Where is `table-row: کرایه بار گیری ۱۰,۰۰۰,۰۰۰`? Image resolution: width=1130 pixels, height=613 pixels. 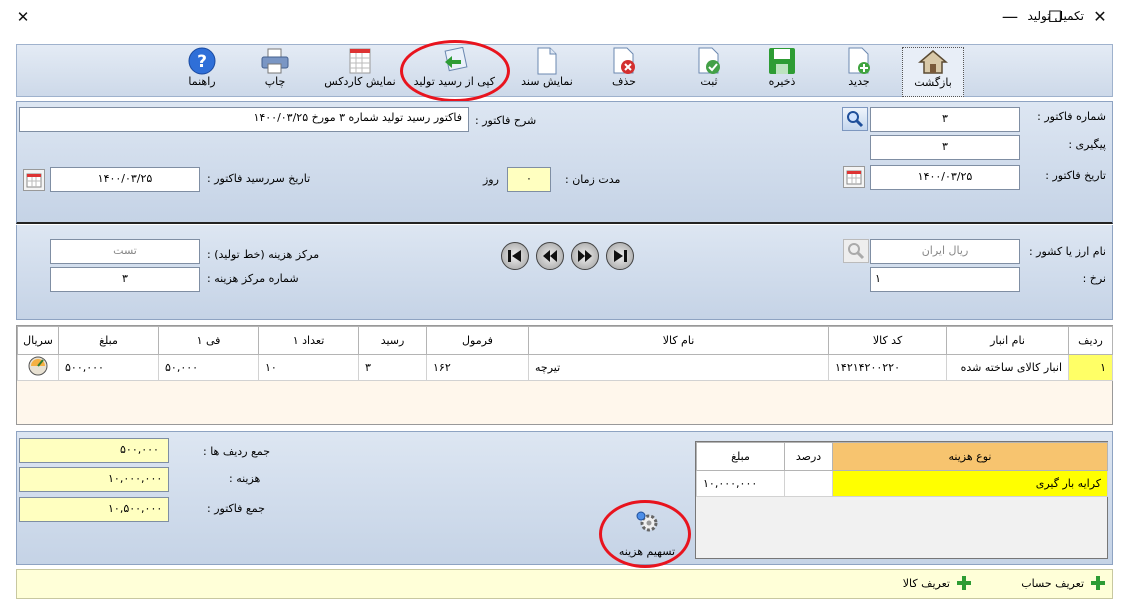
table-row: کرایه بار گیری ۱۰,۰۰۰,۰۰۰ is located at coordinates (902, 483).